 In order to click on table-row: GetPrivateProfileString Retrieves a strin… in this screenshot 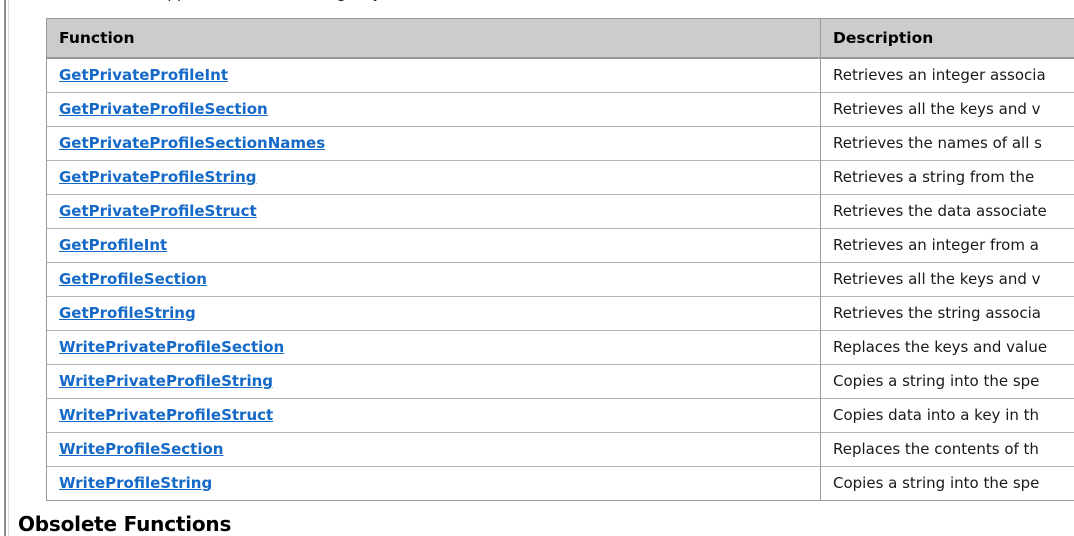, I will do `click(560, 177)`.